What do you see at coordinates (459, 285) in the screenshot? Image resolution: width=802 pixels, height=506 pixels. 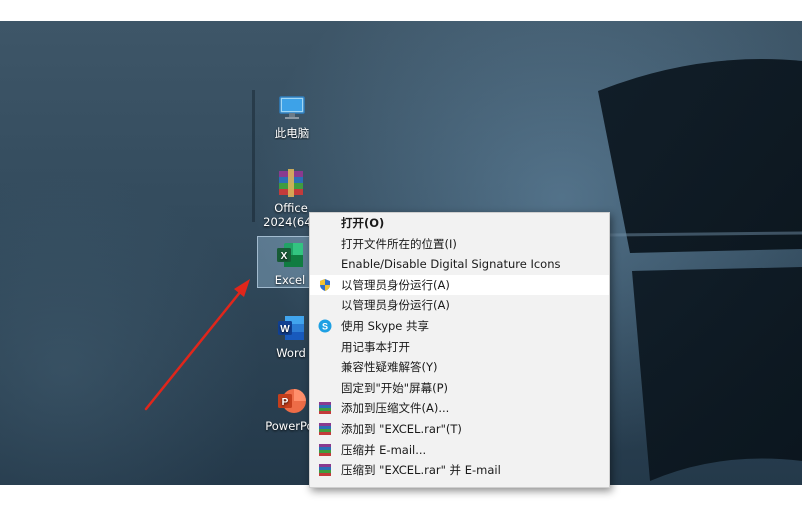 I see `menu-item-run-as-admin-highlighted: 以管理员身份运行(A)` at bounding box center [459, 285].